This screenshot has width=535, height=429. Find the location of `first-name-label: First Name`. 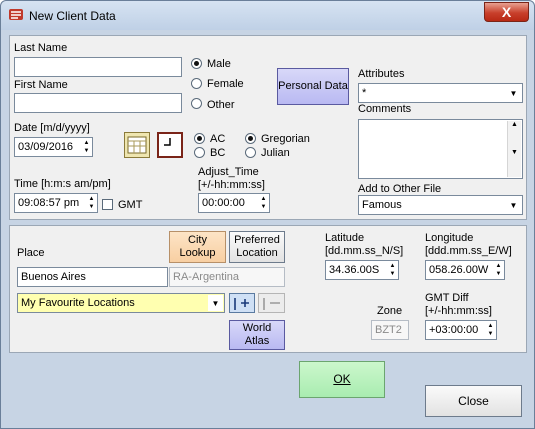

first-name-label: First Name is located at coordinates (41, 85).